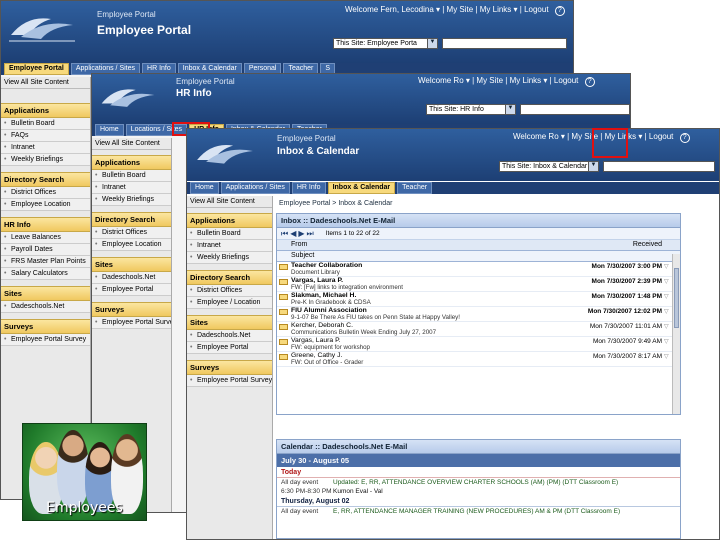  I want to click on nav-heading-hr-info: HR Info, so click(45, 224).